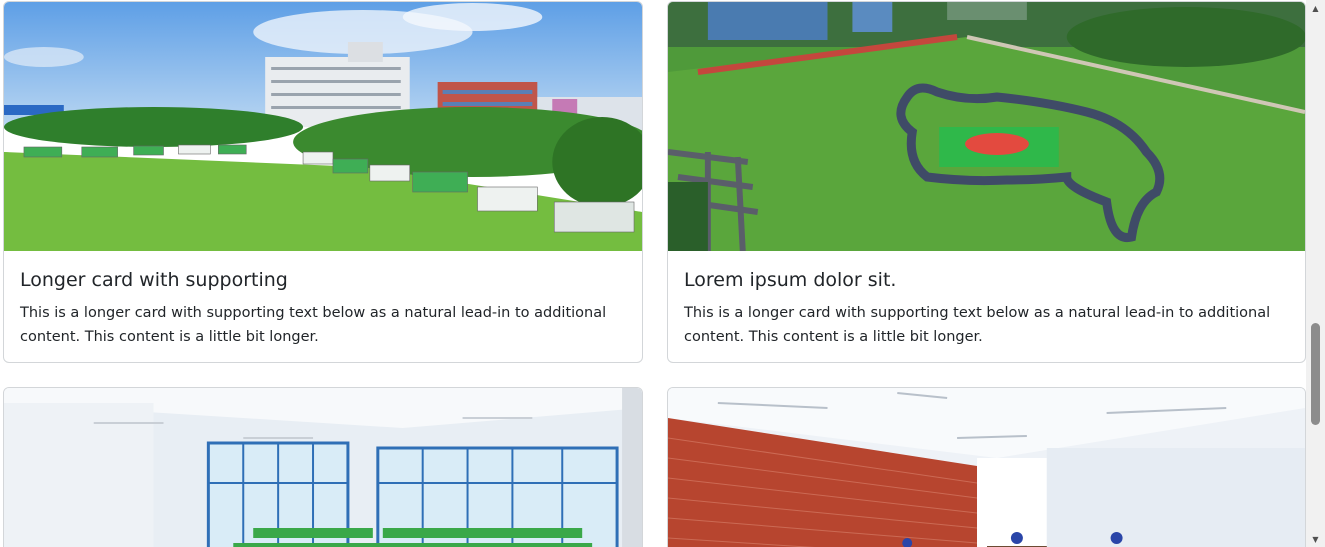 The height and width of the screenshot is (547, 1325). I want to click on card-title: Longer card with supporting, so click(154, 280).